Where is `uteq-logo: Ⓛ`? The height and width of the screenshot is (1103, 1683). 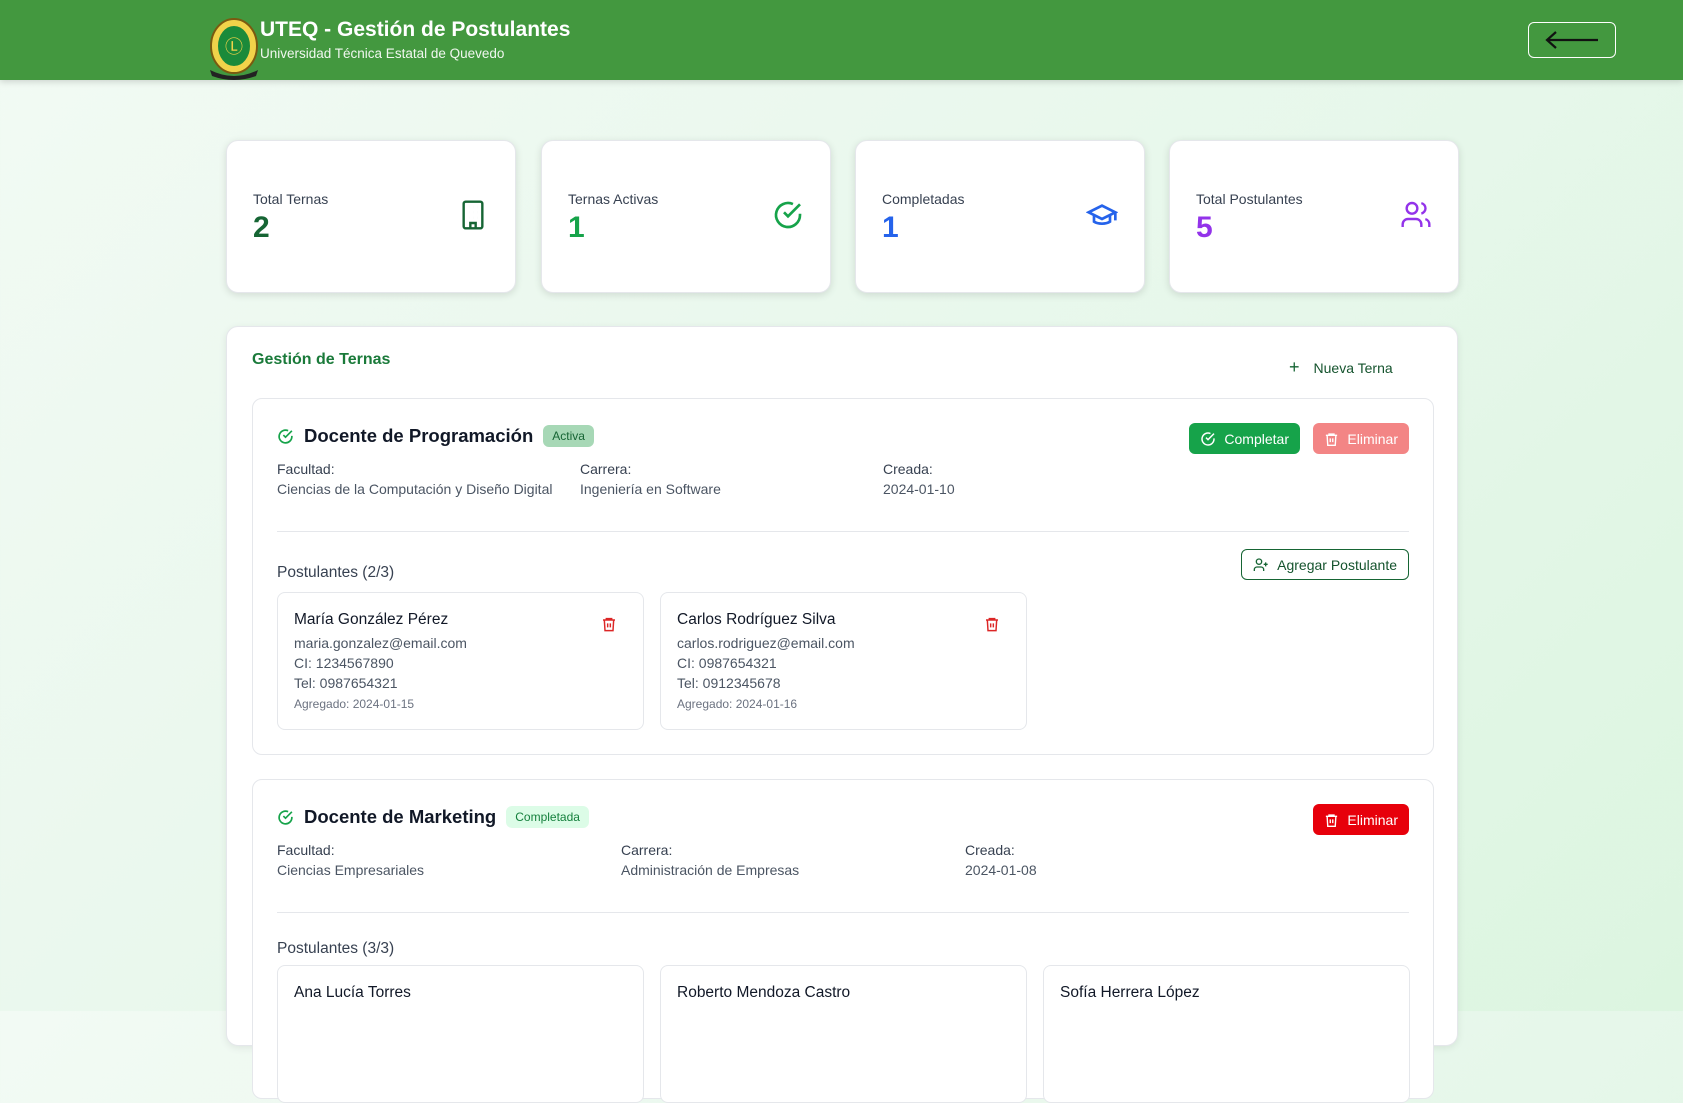 uteq-logo: Ⓛ is located at coordinates (234, 49).